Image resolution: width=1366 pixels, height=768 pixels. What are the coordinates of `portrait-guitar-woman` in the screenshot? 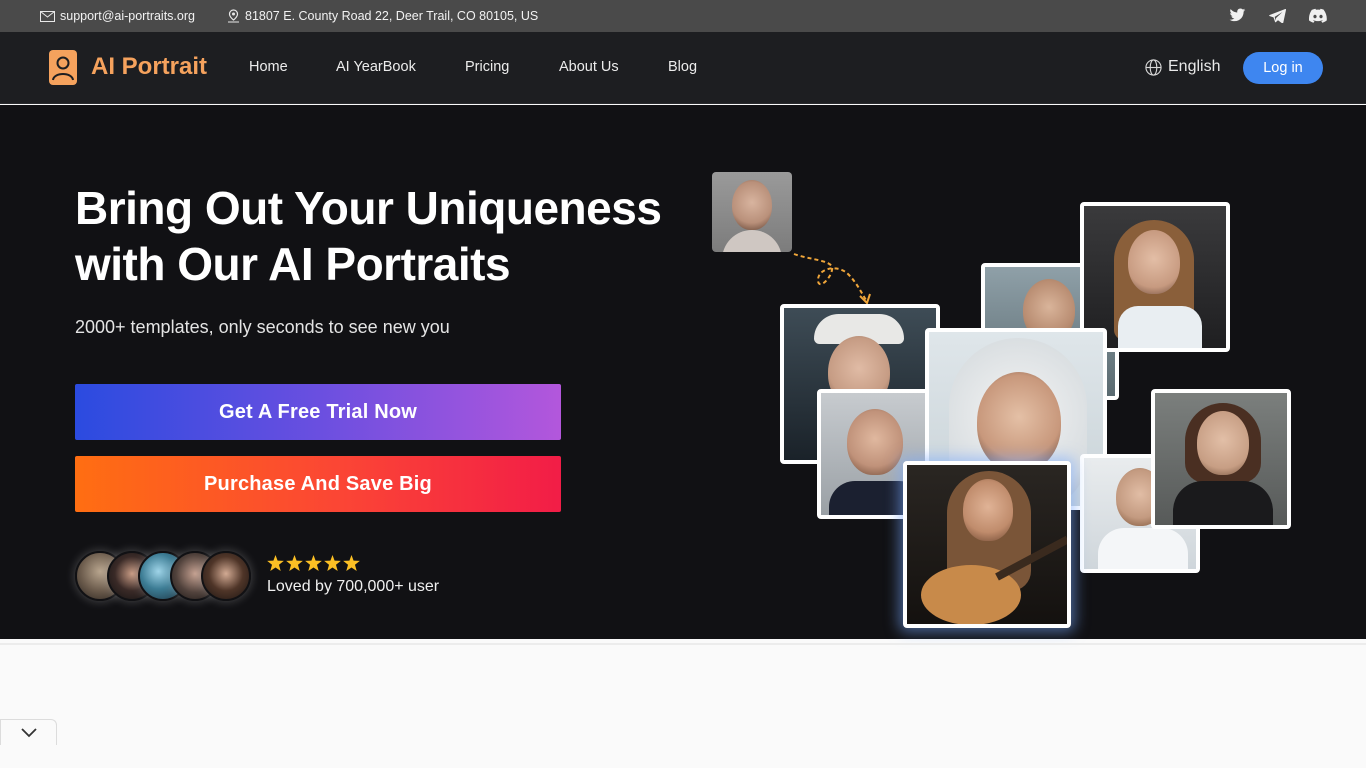 It's located at (987, 544).